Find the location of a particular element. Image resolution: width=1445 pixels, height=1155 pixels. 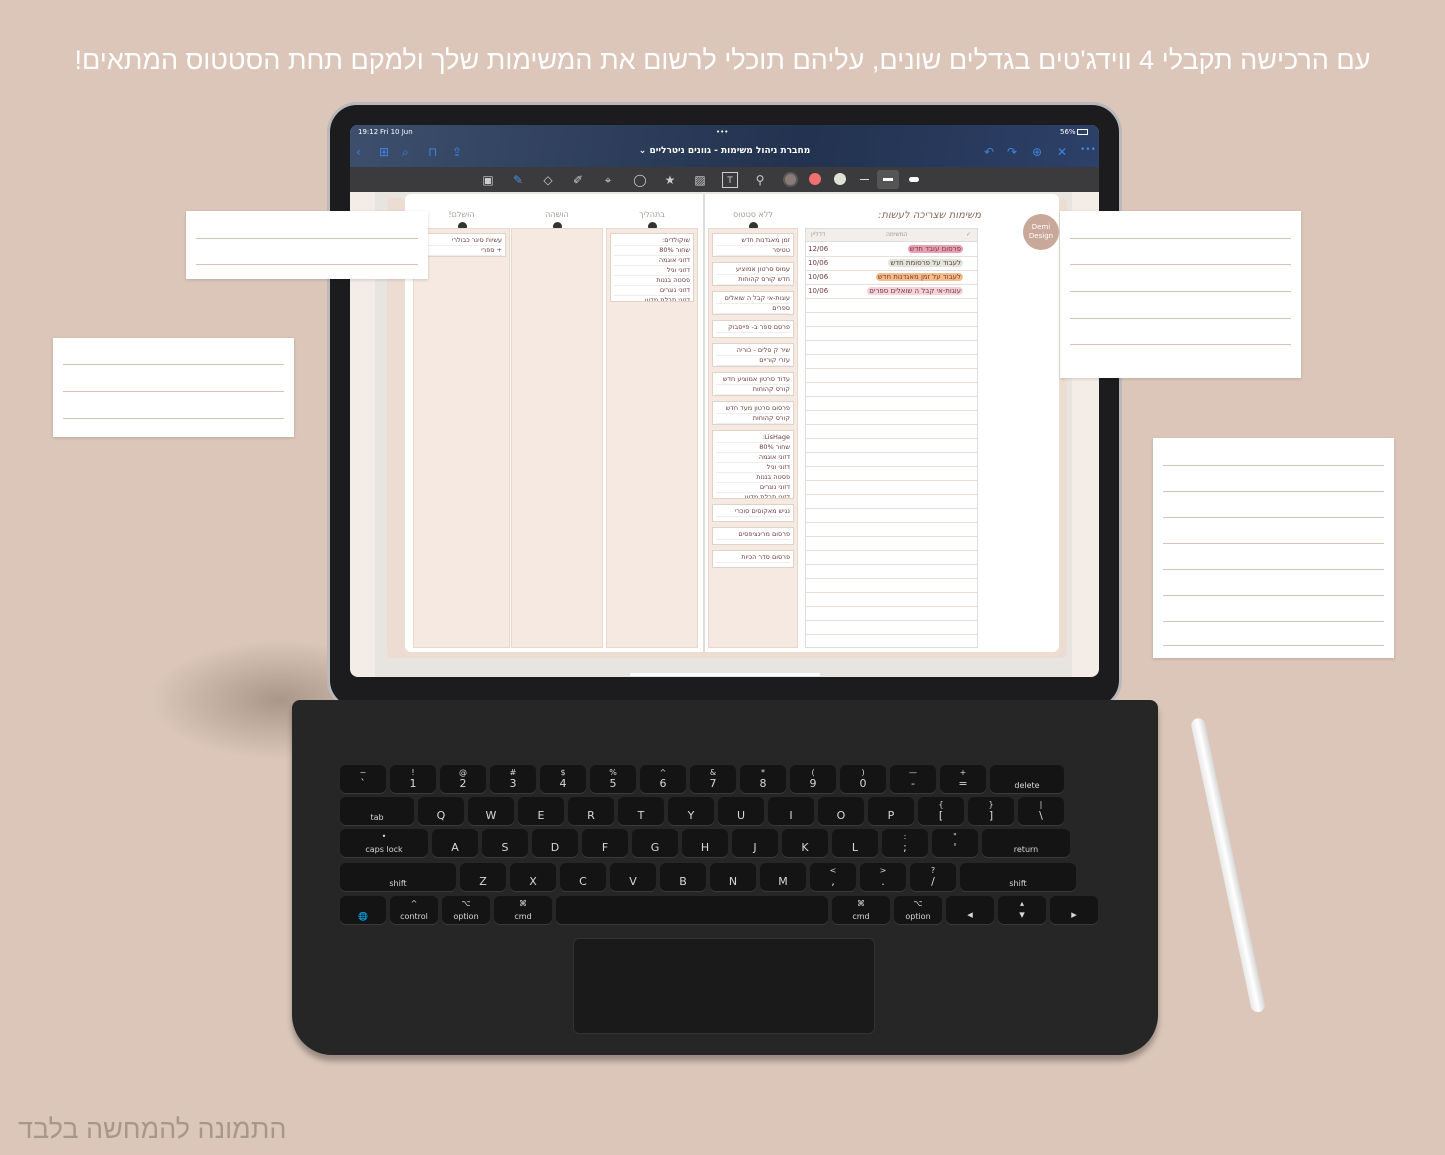

laser-pointer-icon: ⚲ is located at coordinates (760, 180).